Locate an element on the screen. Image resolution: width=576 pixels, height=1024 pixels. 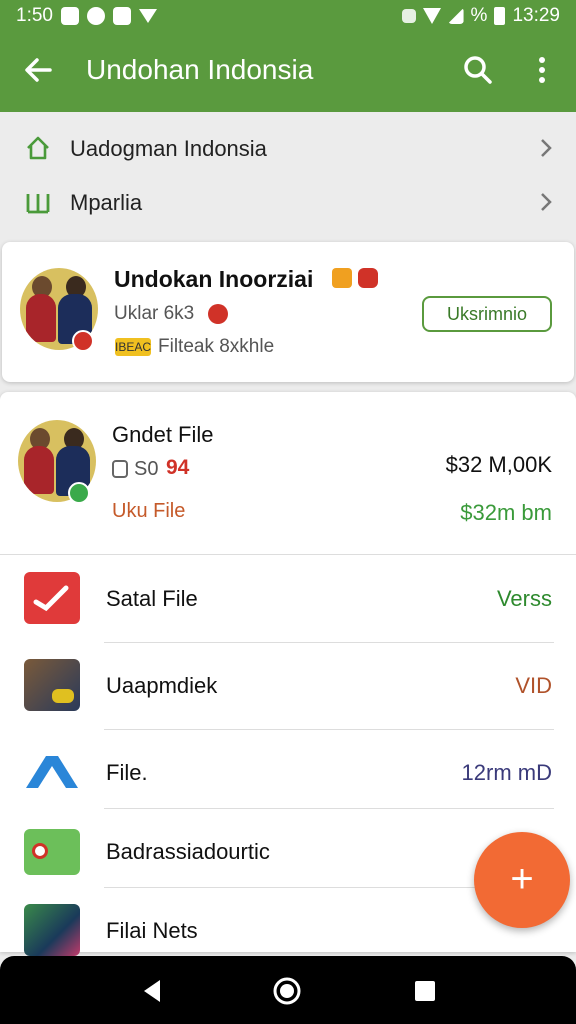
battery-icon is located at coordinates (500, 16).